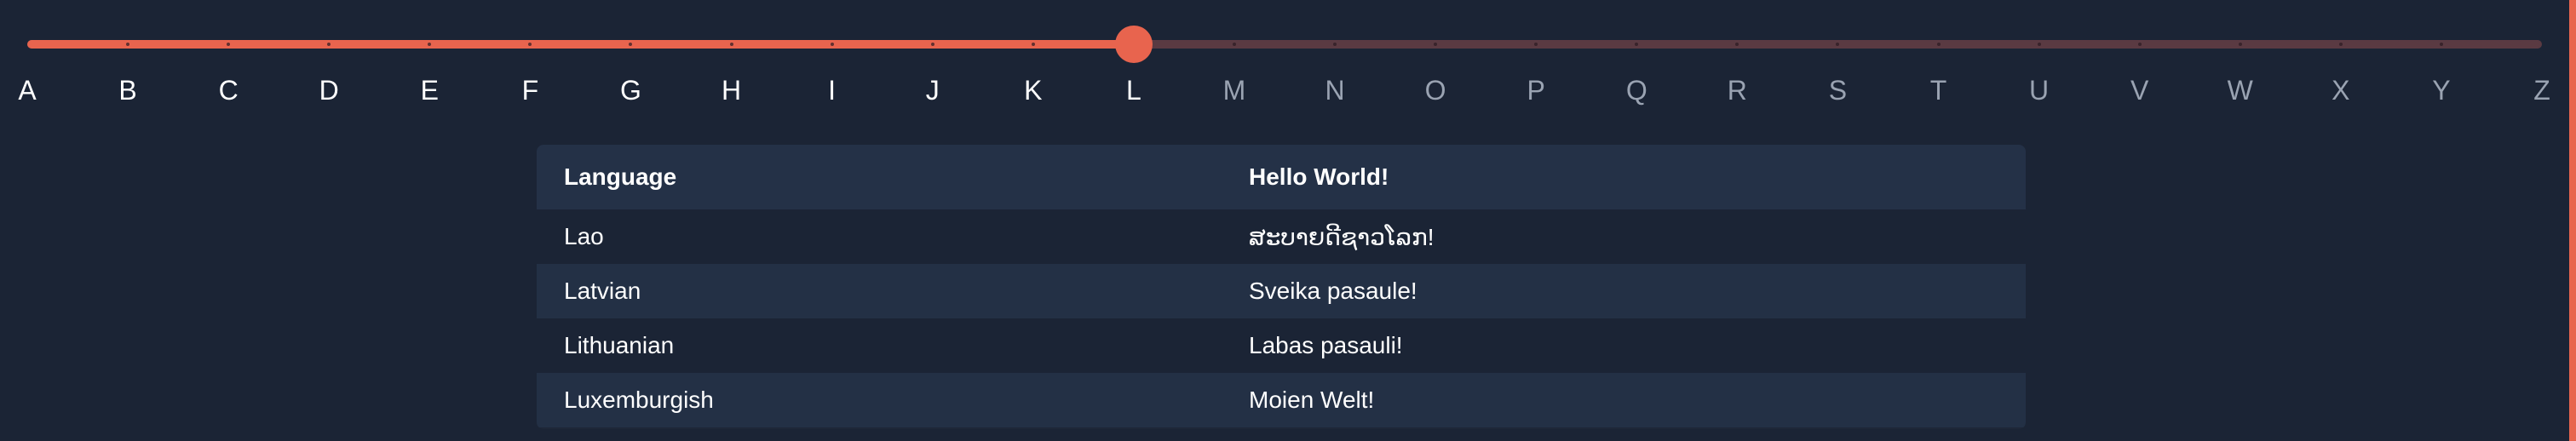 The image size is (2576, 441). Describe the element at coordinates (429, 90) in the screenshot. I see `slider-label-e: E` at that location.